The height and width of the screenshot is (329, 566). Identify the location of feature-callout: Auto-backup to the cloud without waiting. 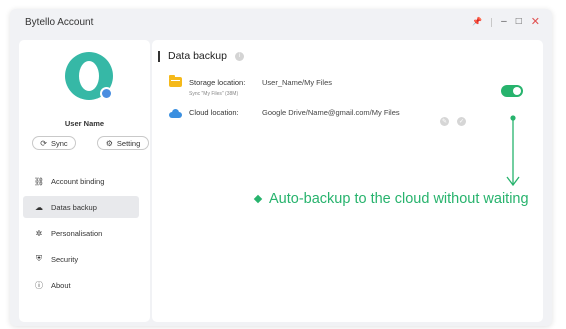
(391, 199).